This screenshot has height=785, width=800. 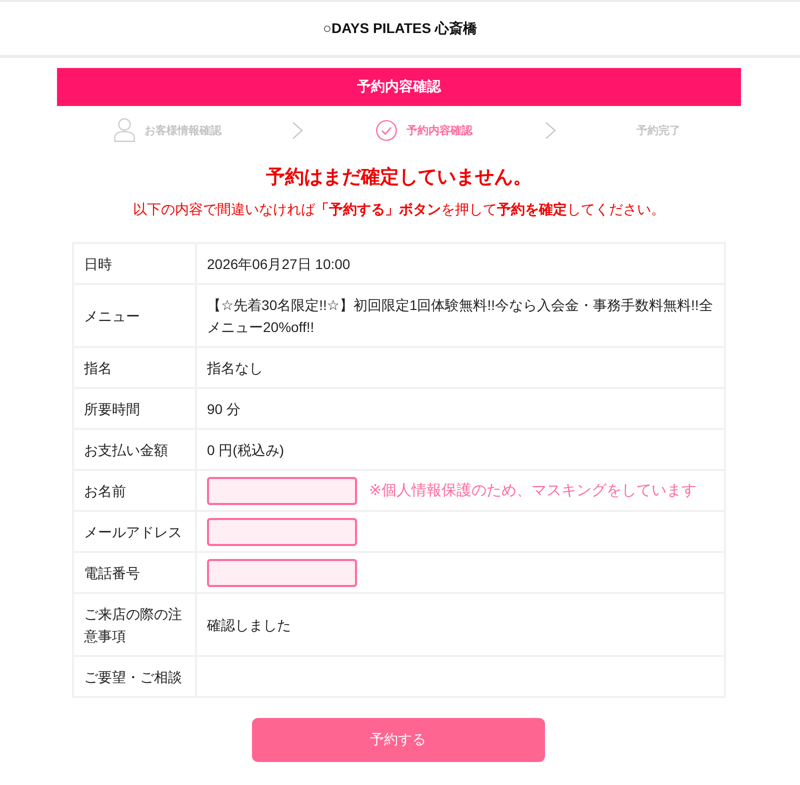 What do you see at coordinates (134, 408) in the screenshot?
I see `row-label: 所要時間` at bounding box center [134, 408].